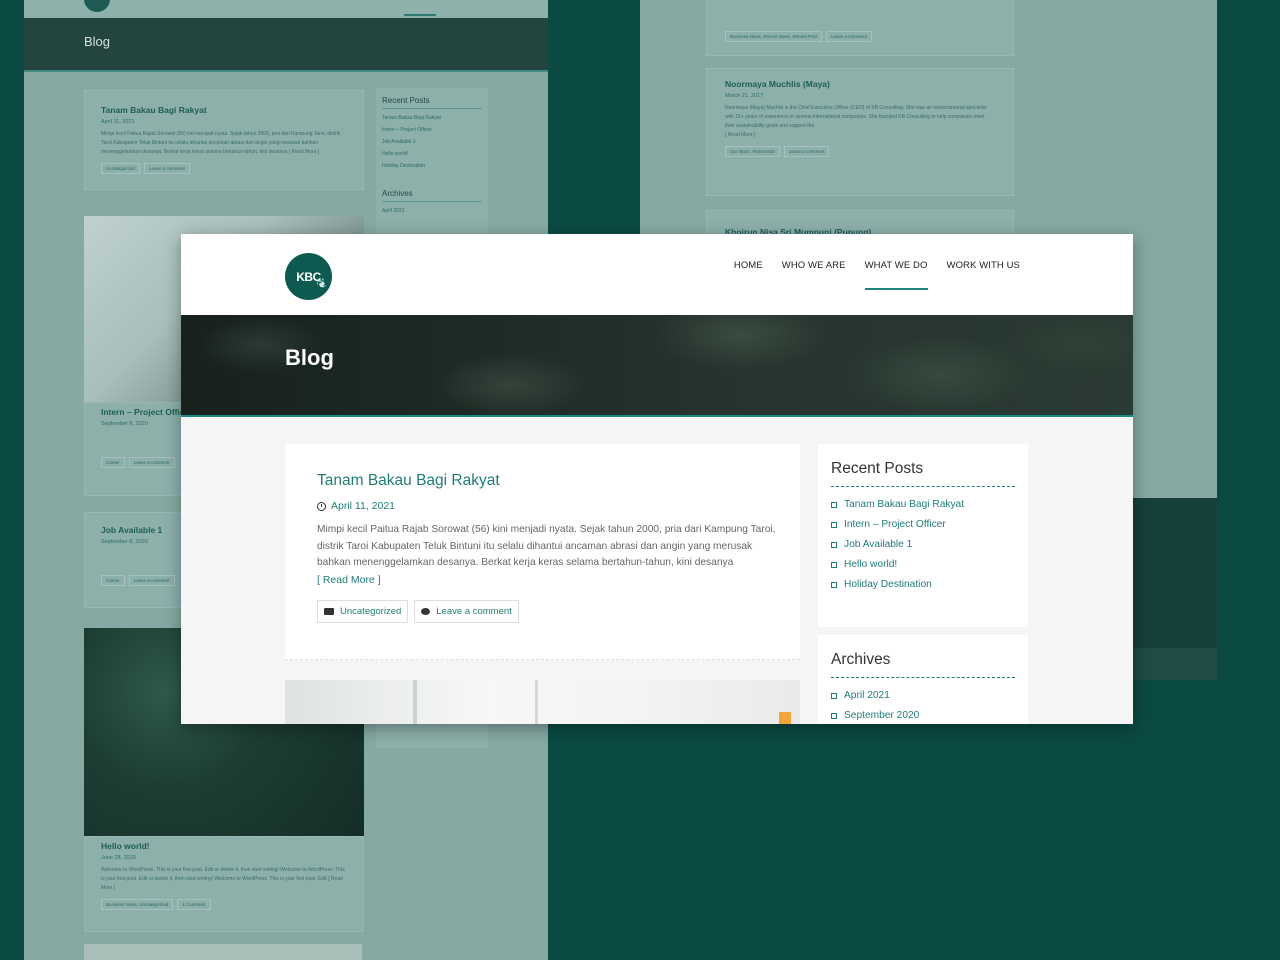 This screenshot has height=960, width=1280. I want to click on archives-widget: Archives April 2021 September 2020, so click(923, 679).